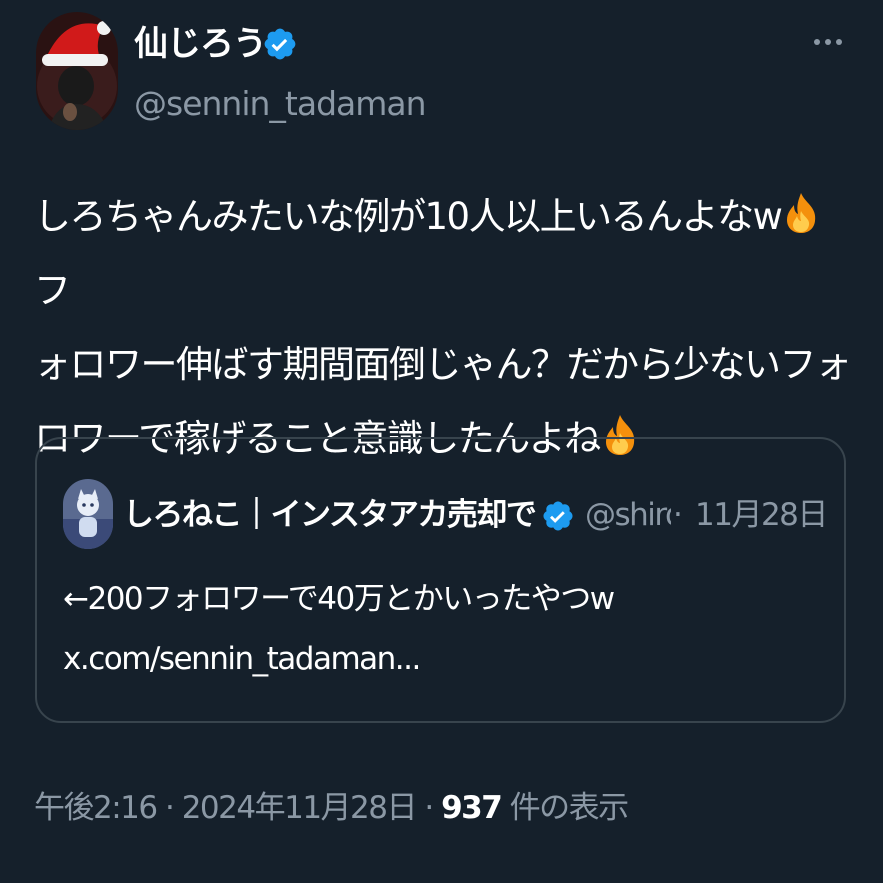 This screenshot has width=883, height=883. I want to click on author-display-name: 仙じろう, so click(200, 44).